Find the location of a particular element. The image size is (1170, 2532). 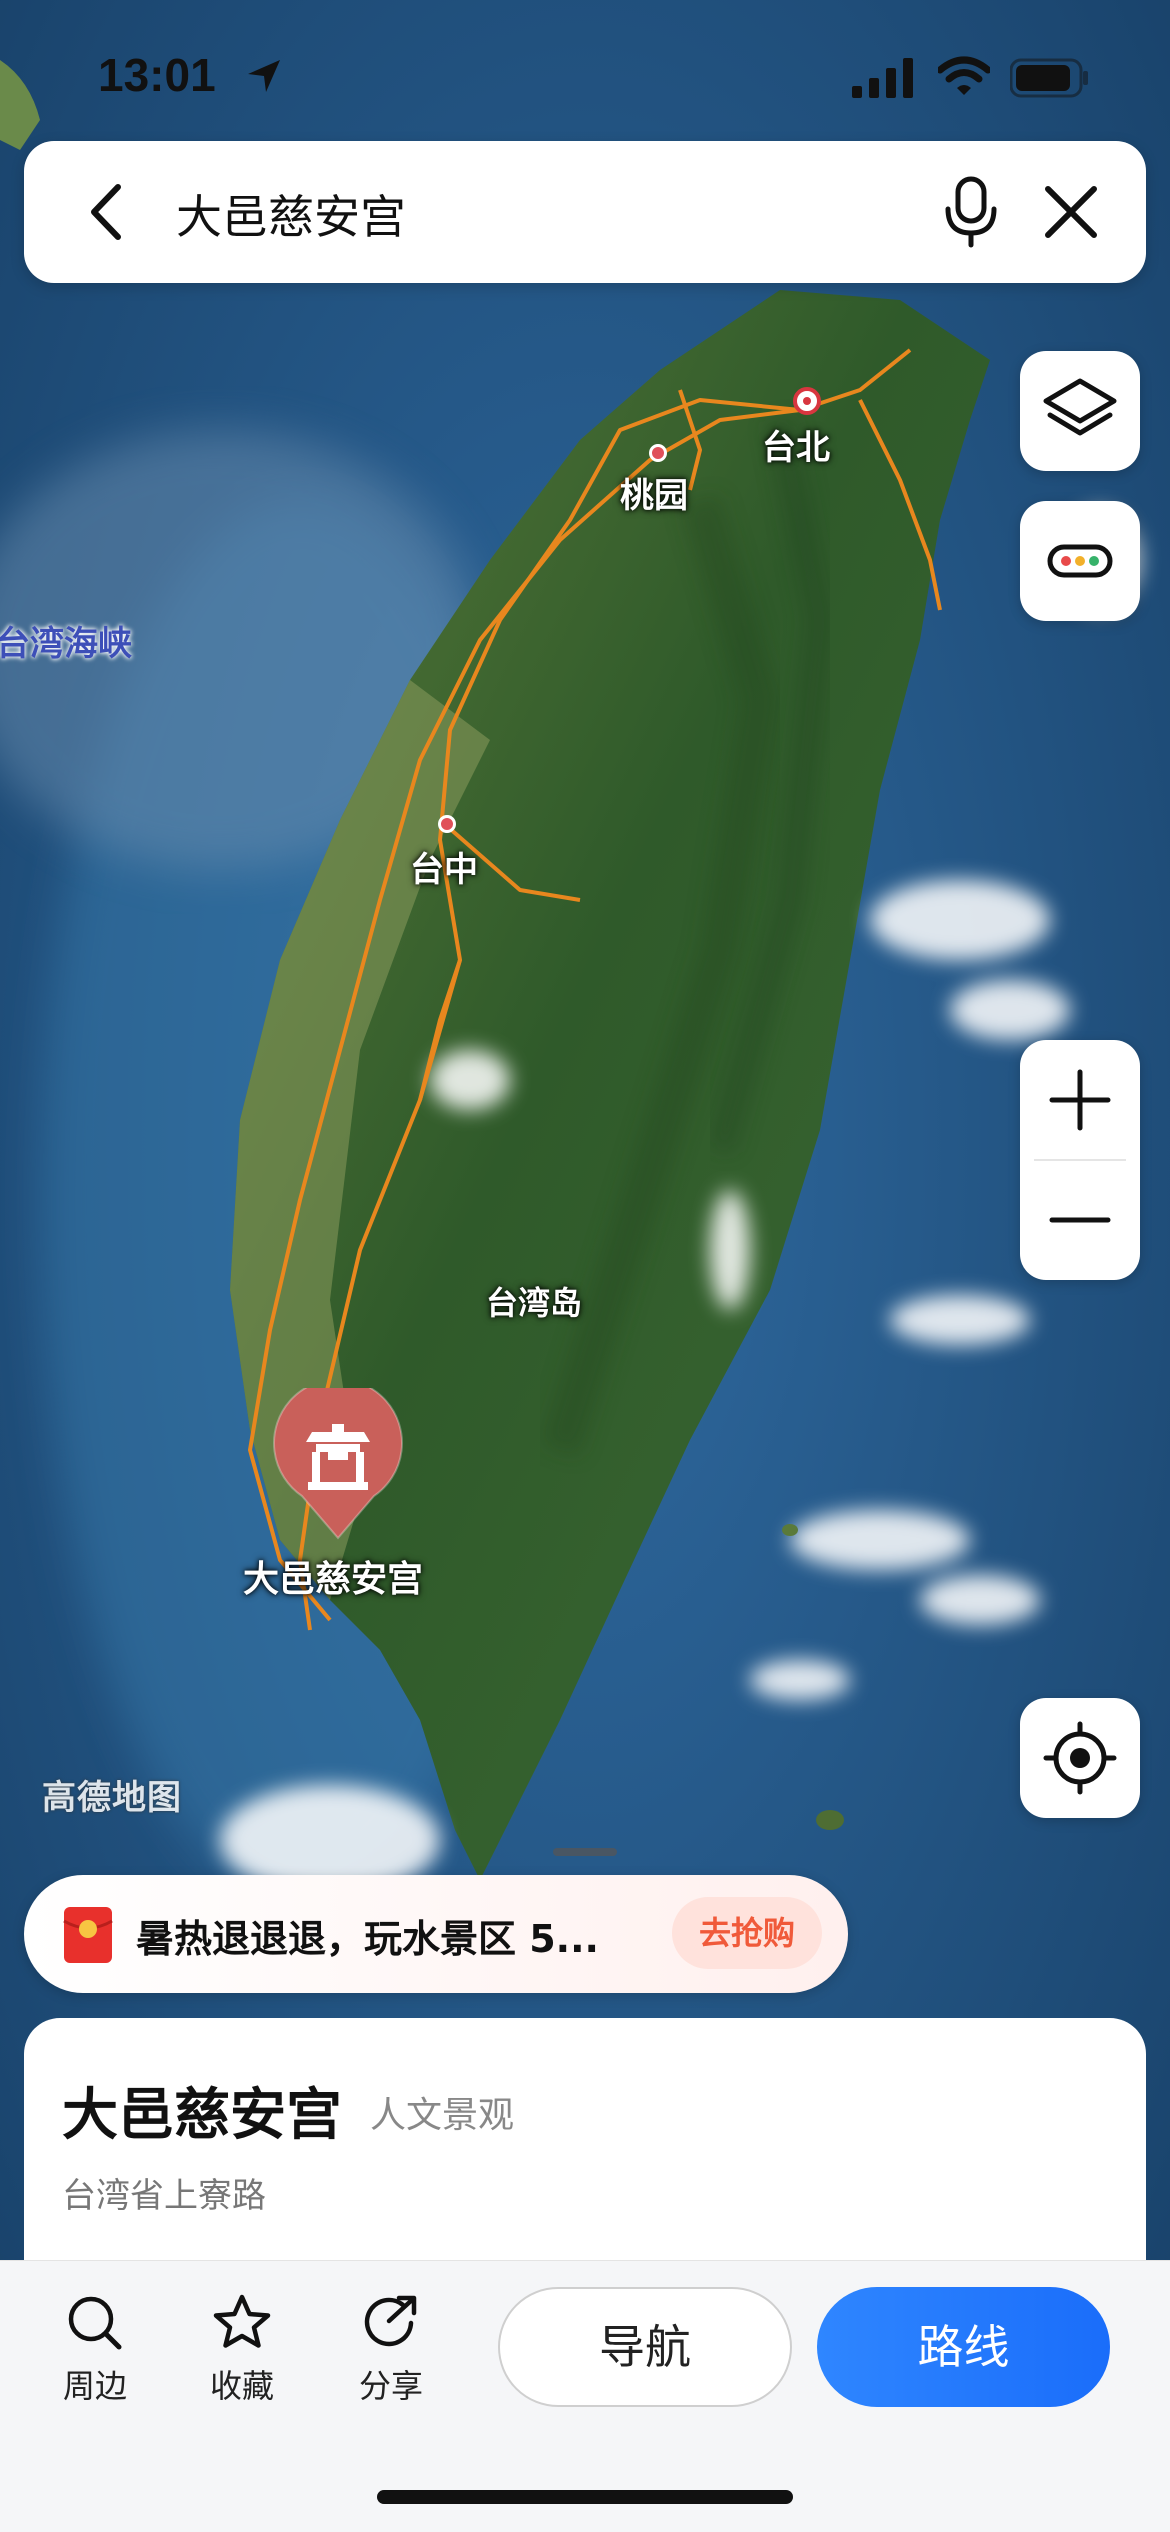

close-icon is located at coordinates (1071, 212).